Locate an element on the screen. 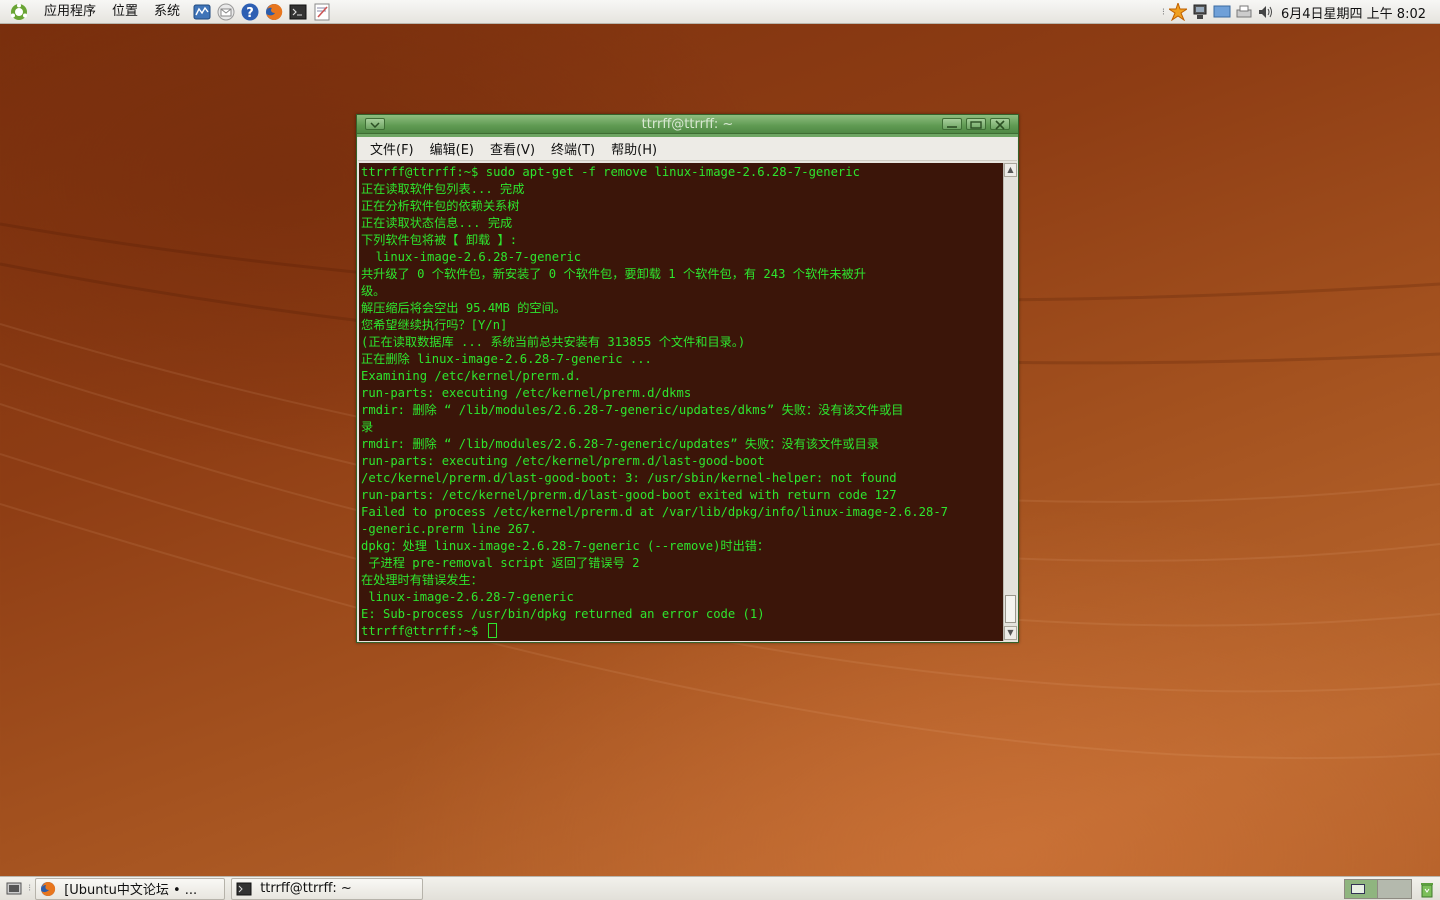  edit-icon is located at coordinates (322, 12).